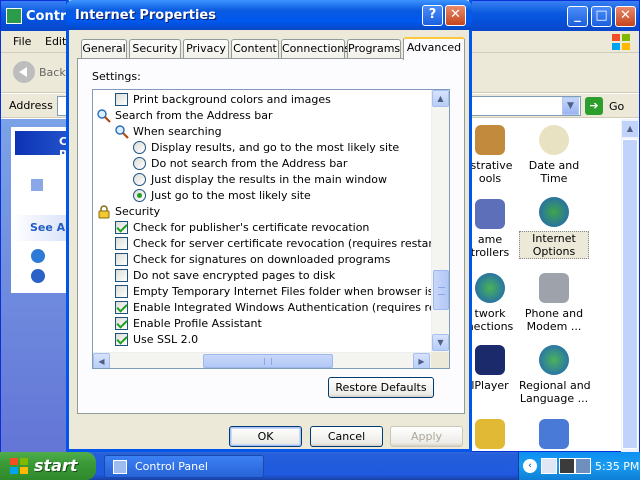 Image resolution: width=640 pixels, height=480 pixels. What do you see at coordinates (630, 294) in the screenshot?
I see `scroll-thumb` at bounding box center [630, 294].